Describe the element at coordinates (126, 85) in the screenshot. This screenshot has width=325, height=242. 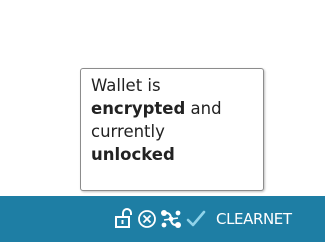
I see `tooltip-line-1: Wallet is` at that location.